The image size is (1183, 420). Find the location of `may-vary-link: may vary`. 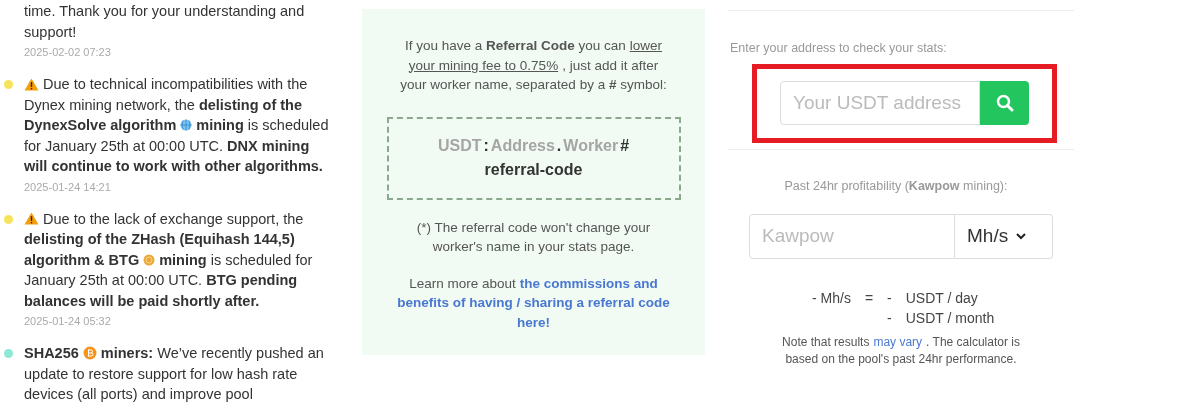

may-vary-link: may vary is located at coordinates (898, 342).